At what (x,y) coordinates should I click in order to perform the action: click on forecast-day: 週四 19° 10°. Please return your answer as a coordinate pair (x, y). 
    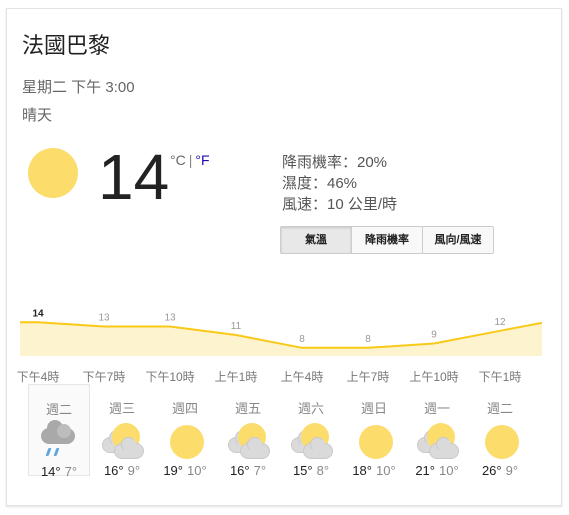
    Looking at the image, I should click on (185, 431).